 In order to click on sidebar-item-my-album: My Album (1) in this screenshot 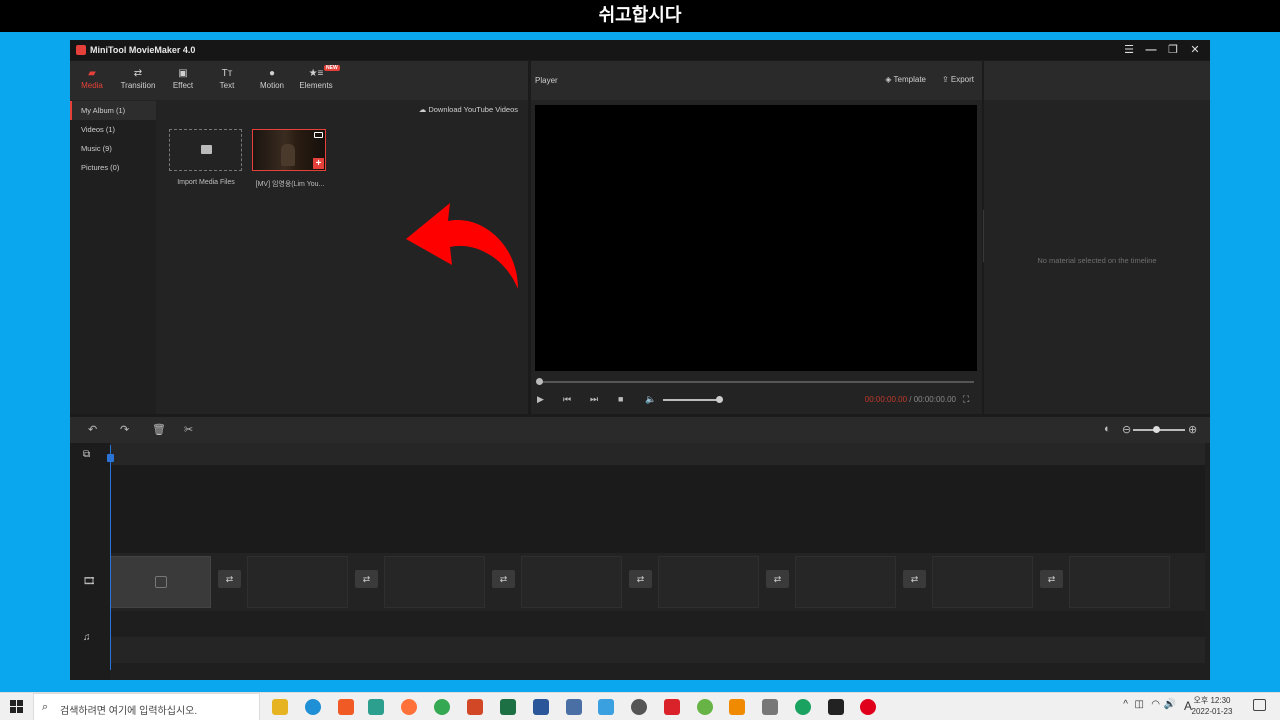, I will do `click(113, 110)`.